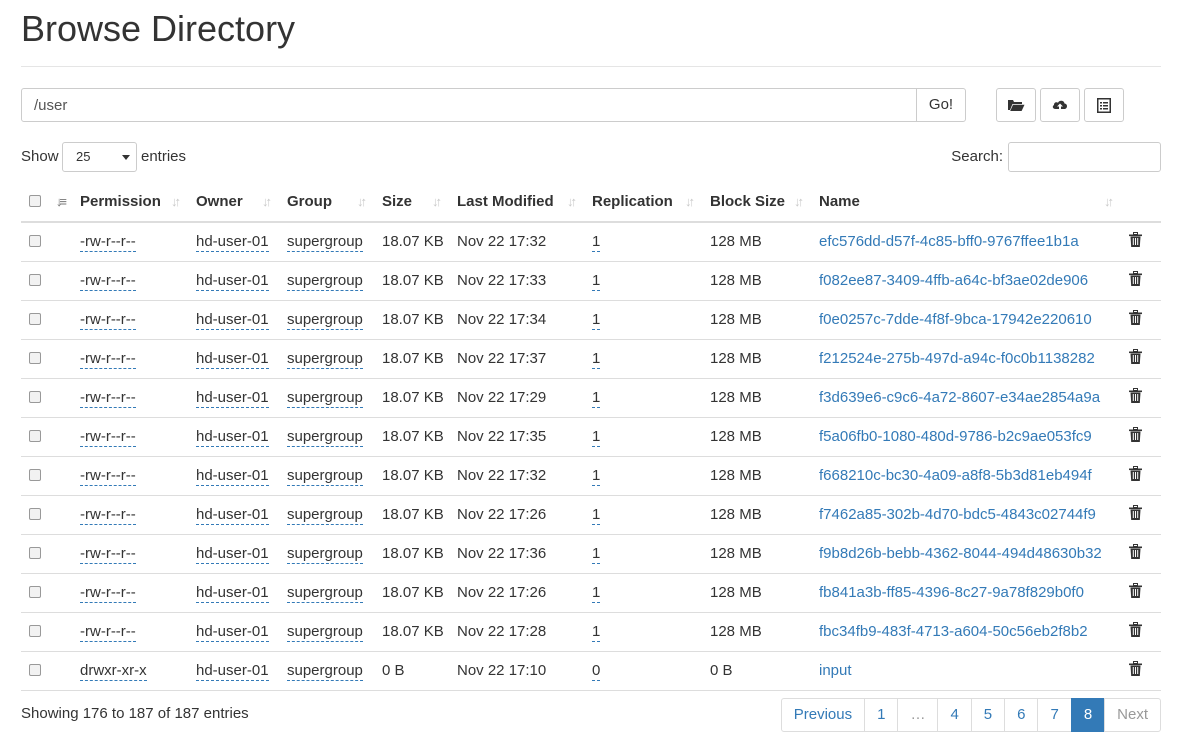 Image resolution: width=1202 pixels, height=735 pixels. What do you see at coordinates (1104, 105) in the screenshot?
I see `cut-paste-button` at bounding box center [1104, 105].